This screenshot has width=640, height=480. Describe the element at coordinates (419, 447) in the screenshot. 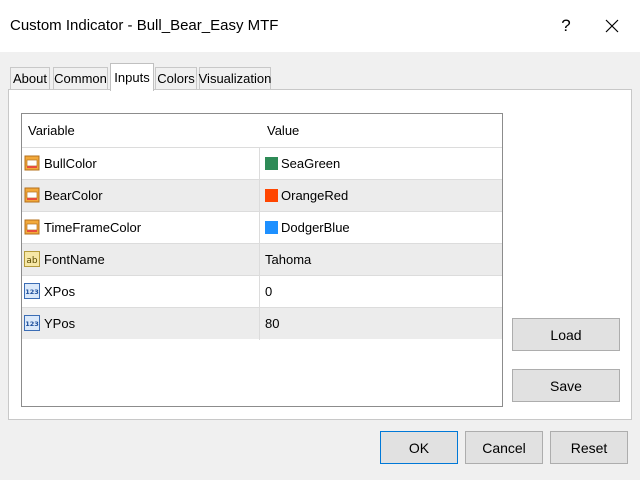

I see `ok-button: OK` at that location.